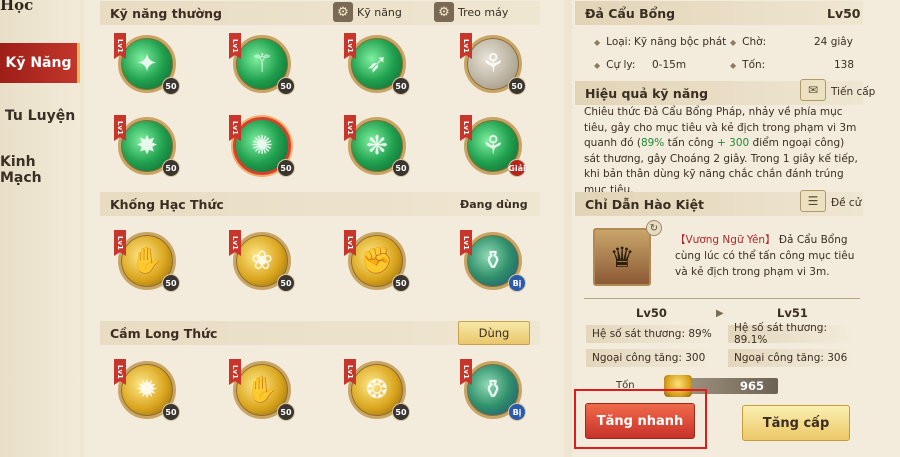 This screenshot has height=457, width=900. What do you see at coordinates (377, 64) in the screenshot?
I see `skill-slot: ➶ Lv1 50` at bounding box center [377, 64].